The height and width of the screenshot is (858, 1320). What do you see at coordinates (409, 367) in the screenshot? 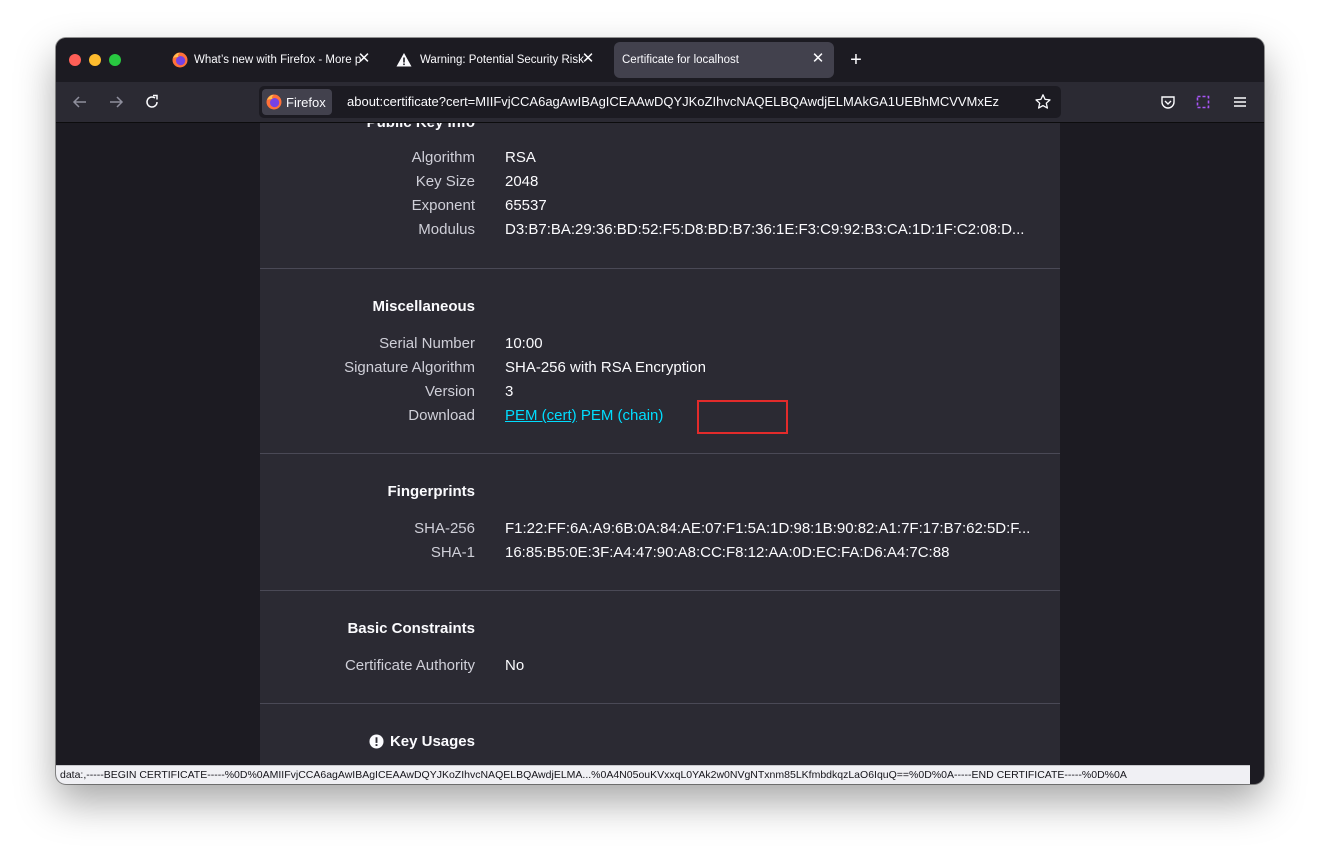
I see `row-label: Signature Algorithm` at bounding box center [409, 367].